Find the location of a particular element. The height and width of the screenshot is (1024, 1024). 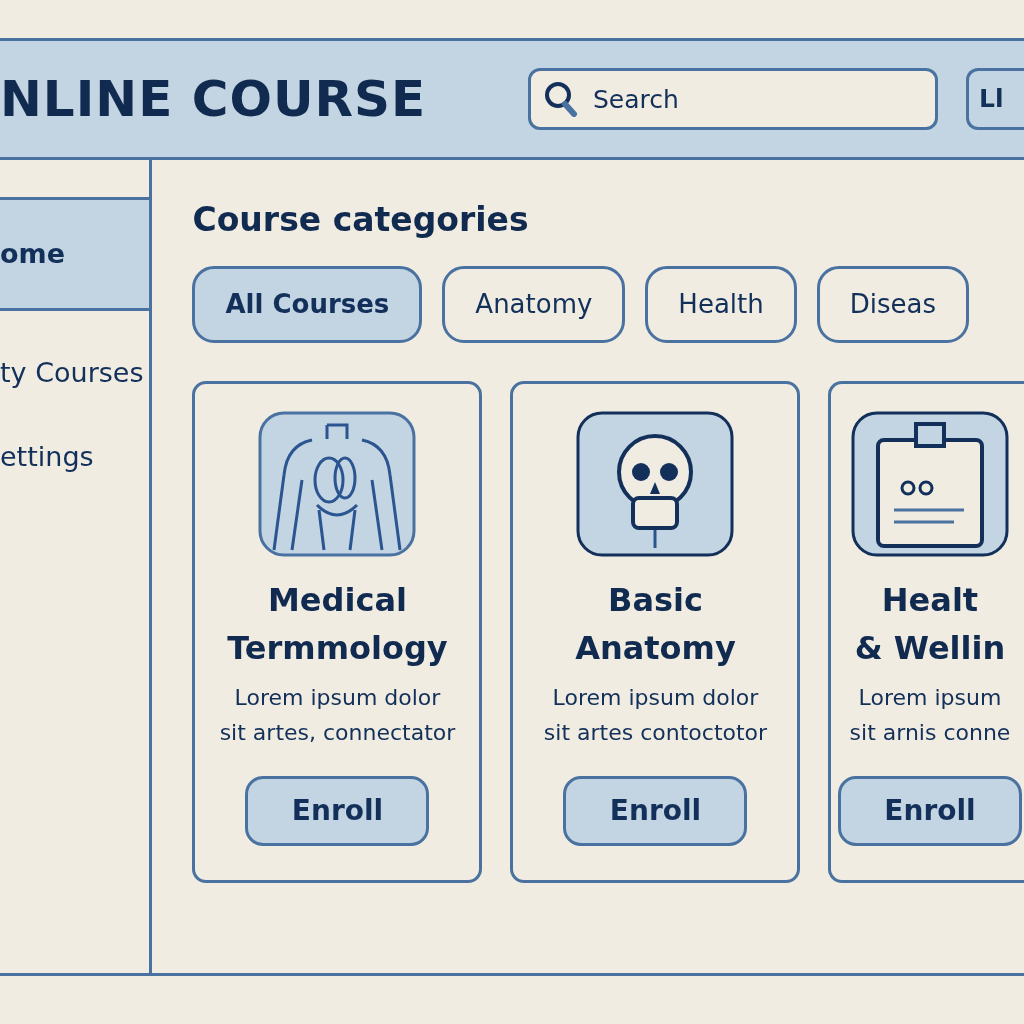

course-title: Medical Termmology is located at coordinates (337, 624).